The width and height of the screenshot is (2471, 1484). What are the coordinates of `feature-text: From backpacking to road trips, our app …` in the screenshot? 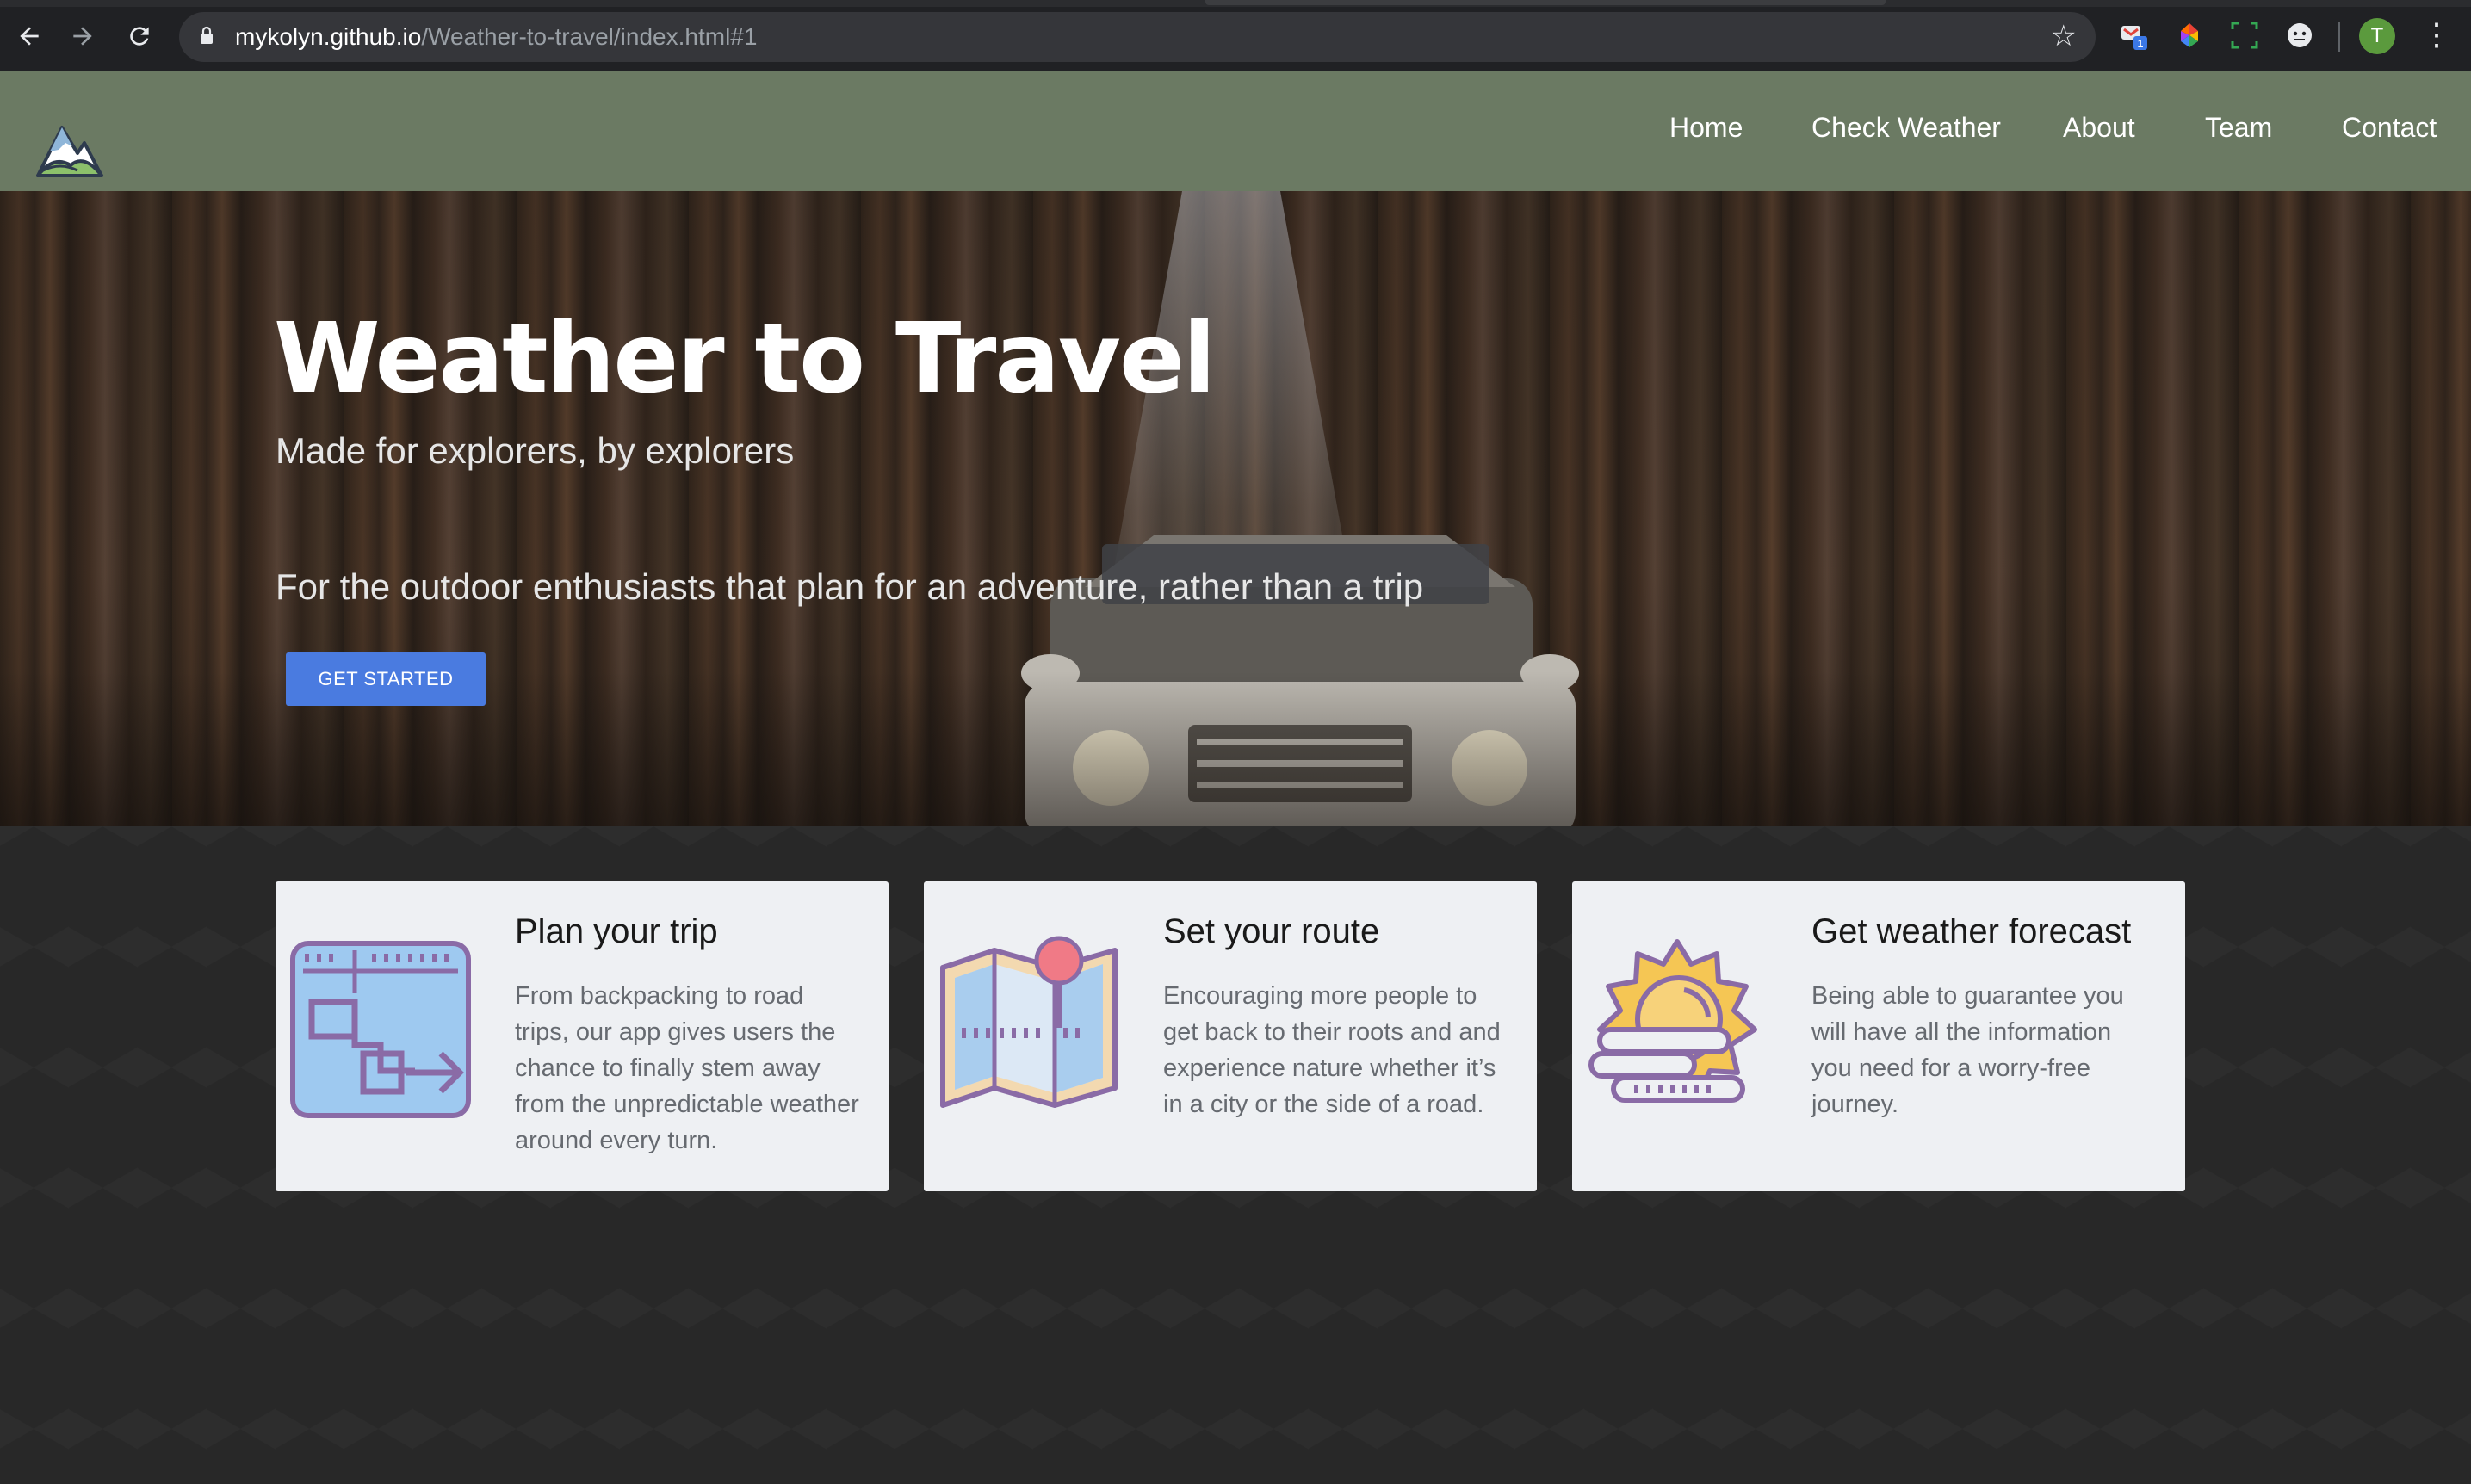 It's located at (687, 1068).